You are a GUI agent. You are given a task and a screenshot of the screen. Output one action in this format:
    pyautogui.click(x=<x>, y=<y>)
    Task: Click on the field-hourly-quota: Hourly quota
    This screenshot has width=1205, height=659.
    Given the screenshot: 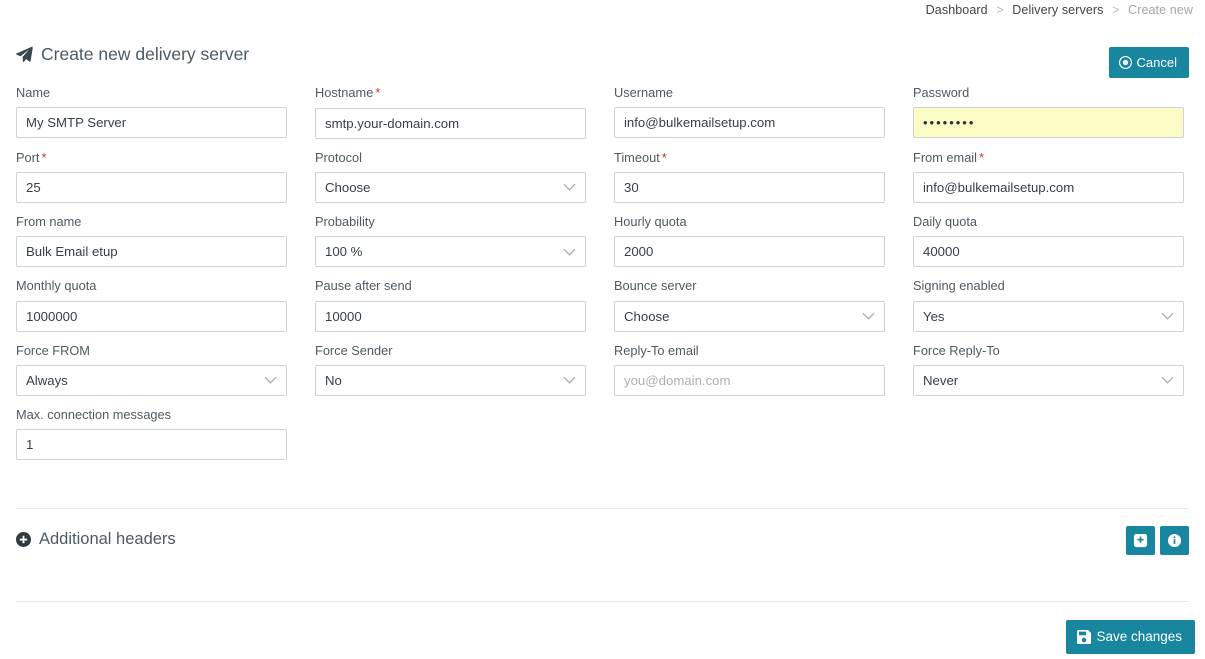 What is the action you would take?
    pyautogui.click(x=749, y=240)
    